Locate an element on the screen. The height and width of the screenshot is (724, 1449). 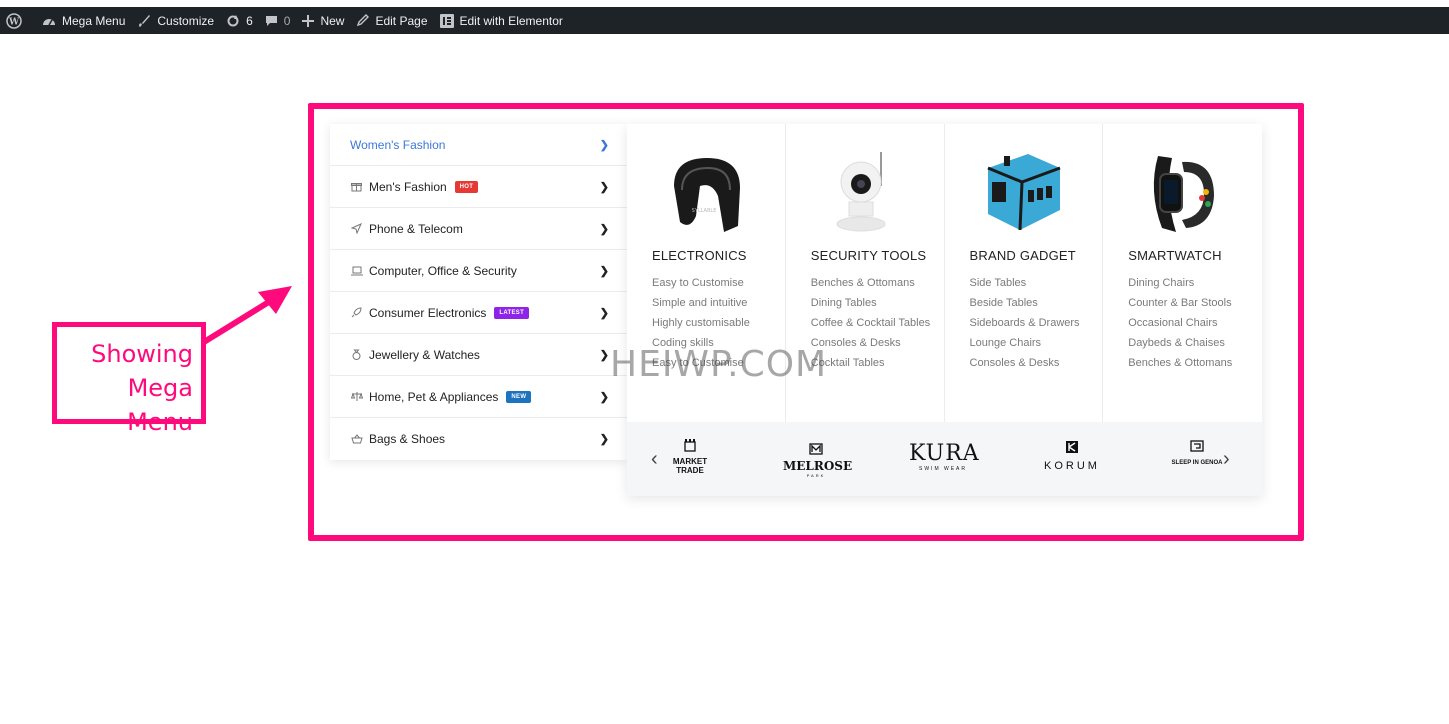
comments-button: 0 is located at coordinates (278, 20).